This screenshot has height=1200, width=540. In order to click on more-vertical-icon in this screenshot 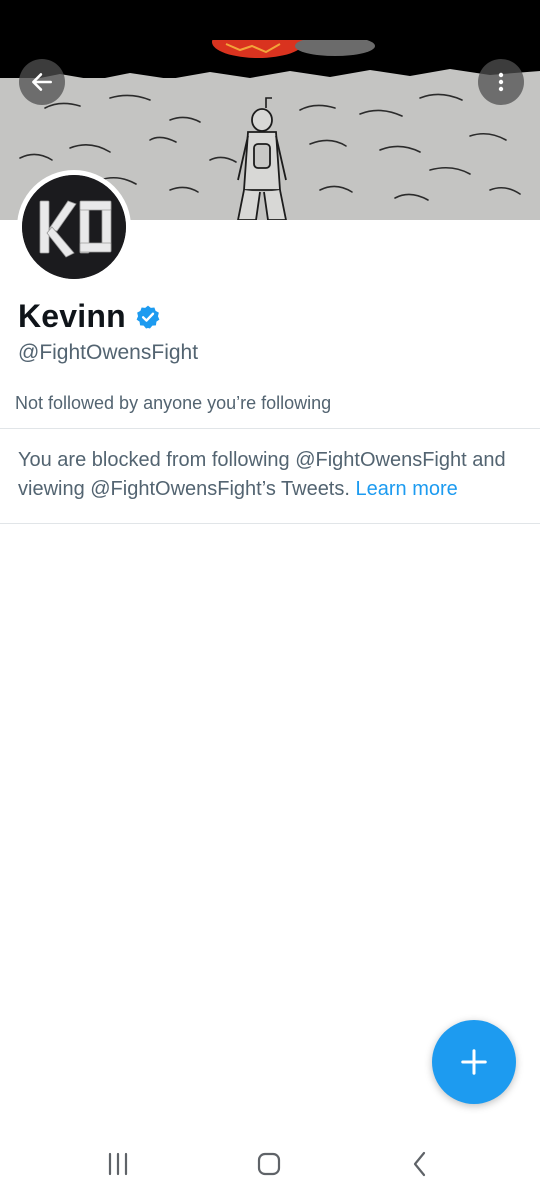, I will do `click(501, 82)`.